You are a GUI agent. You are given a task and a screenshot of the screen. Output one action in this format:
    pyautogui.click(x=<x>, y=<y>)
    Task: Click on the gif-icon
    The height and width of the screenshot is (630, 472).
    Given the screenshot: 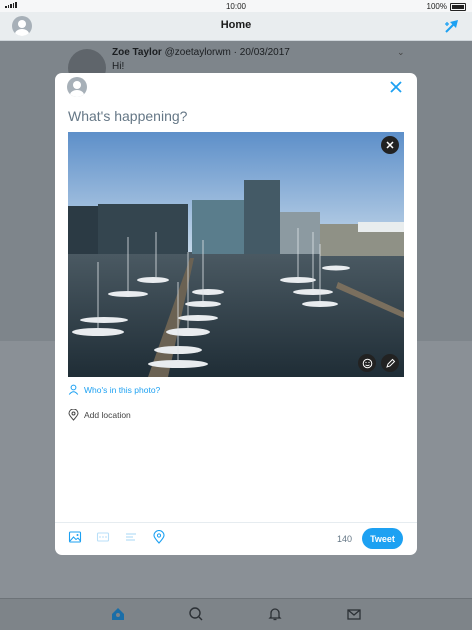 What is the action you would take?
    pyautogui.click(x=103, y=537)
    